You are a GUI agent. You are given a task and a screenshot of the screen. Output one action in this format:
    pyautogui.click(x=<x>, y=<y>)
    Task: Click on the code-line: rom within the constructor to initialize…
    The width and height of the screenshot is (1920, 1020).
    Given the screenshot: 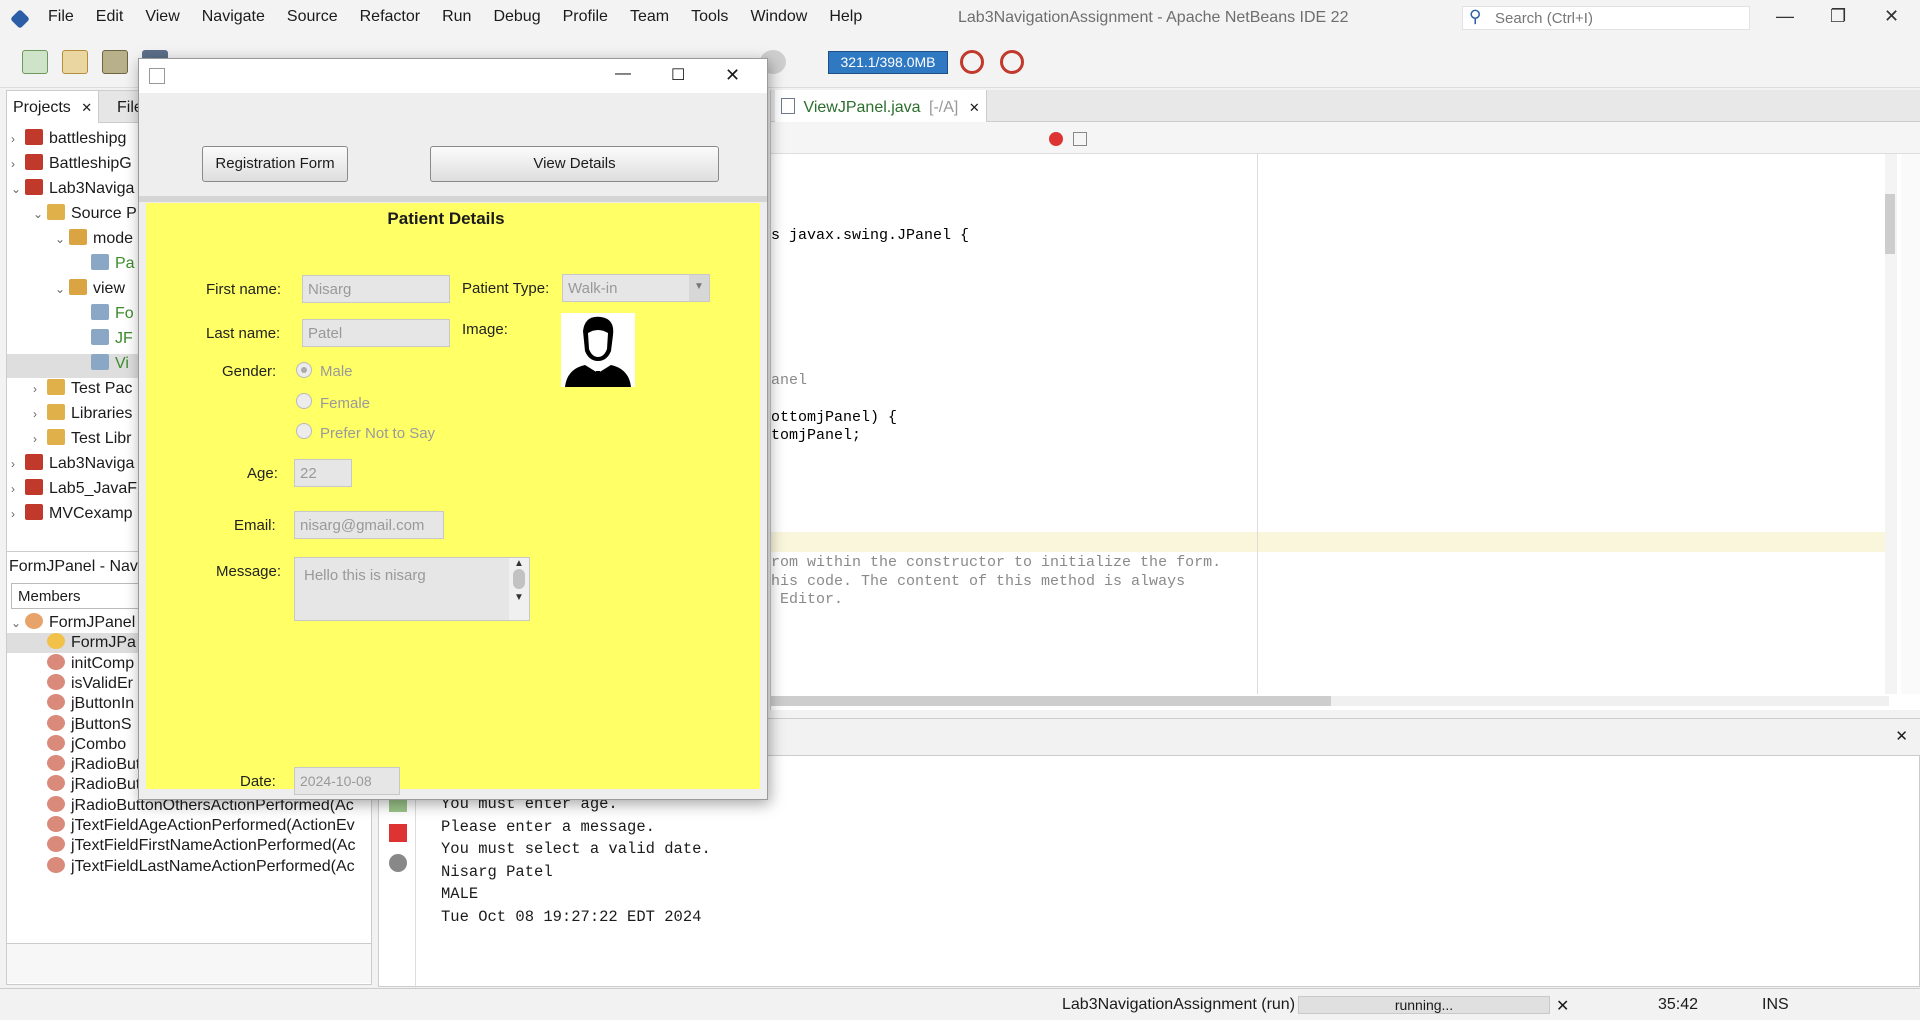 What is the action you would take?
    pyautogui.click(x=996, y=563)
    